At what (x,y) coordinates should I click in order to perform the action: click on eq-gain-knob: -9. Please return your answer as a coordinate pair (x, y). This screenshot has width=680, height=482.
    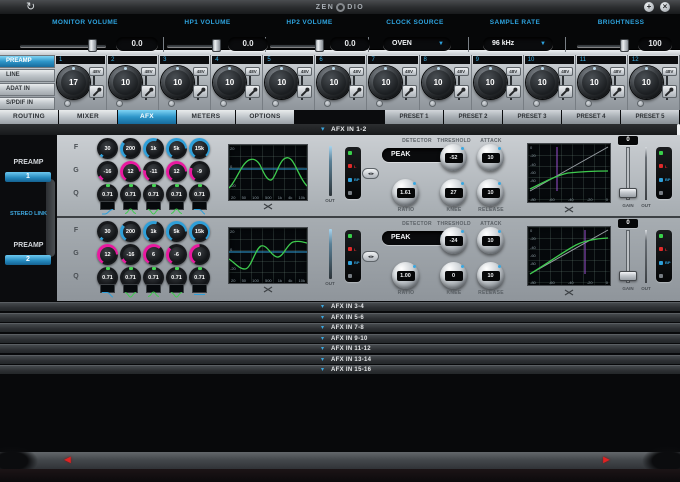
    Looking at the image, I should click on (199, 171).